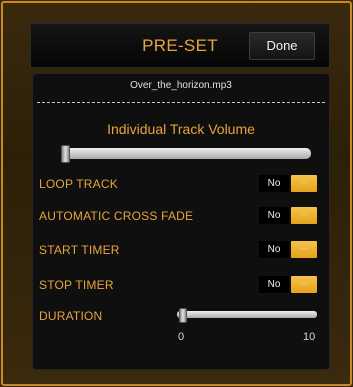  What do you see at coordinates (181, 337) in the screenshot?
I see `duration-min-label: 0` at bounding box center [181, 337].